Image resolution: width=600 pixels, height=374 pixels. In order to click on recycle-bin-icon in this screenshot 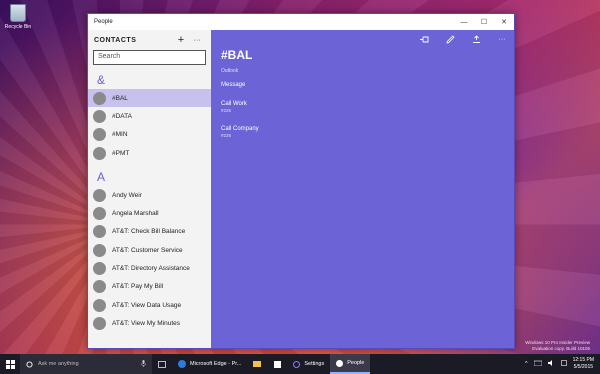, I will do `click(18, 13)`.